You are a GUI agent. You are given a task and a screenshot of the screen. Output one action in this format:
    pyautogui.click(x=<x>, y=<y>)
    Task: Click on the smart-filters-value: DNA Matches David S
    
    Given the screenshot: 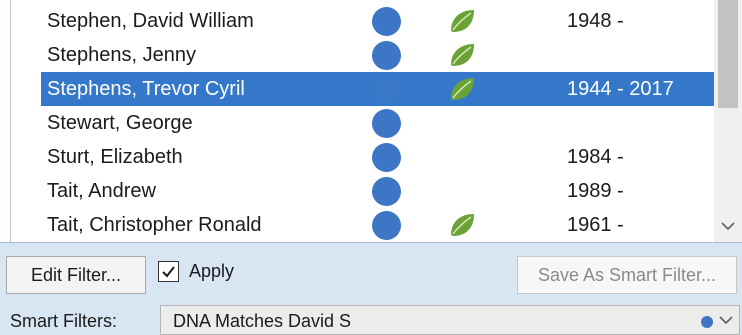 What is the action you would take?
    pyautogui.click(x=262, y=321)
    